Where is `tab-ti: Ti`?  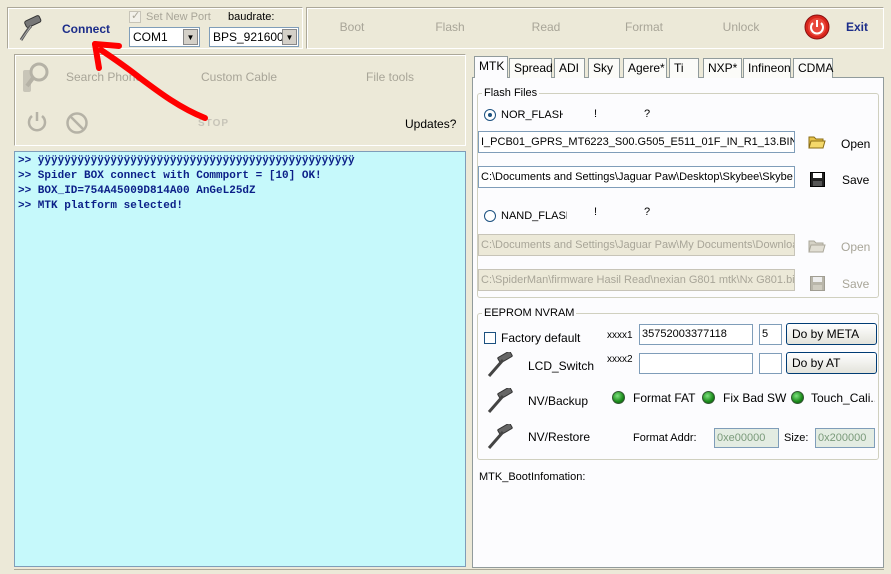 tab-ti: Ti is located at coordinates (684, 68).